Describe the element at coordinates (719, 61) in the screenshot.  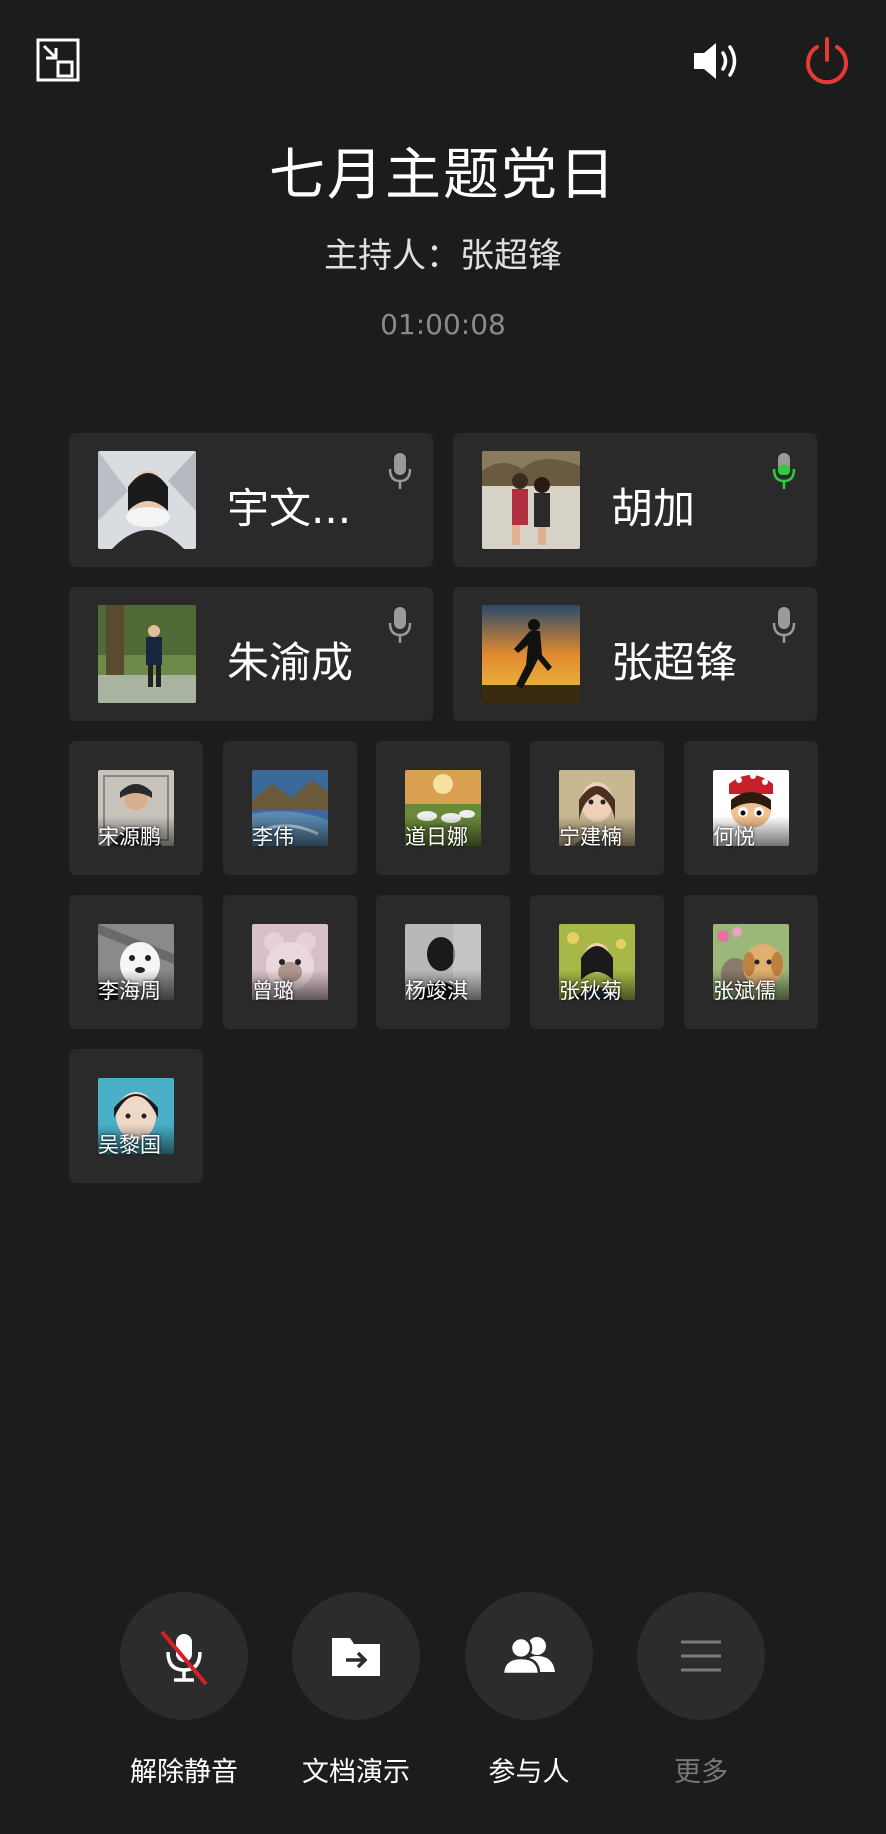
I see `speaker-volume-icon` at that location.